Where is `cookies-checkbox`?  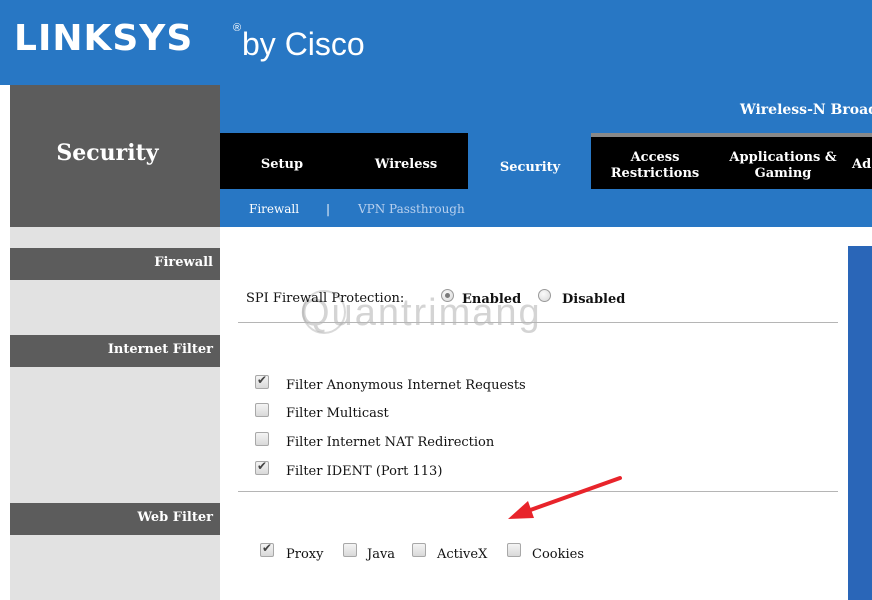
cookies-checkbox is located at coordinates (514, 550).